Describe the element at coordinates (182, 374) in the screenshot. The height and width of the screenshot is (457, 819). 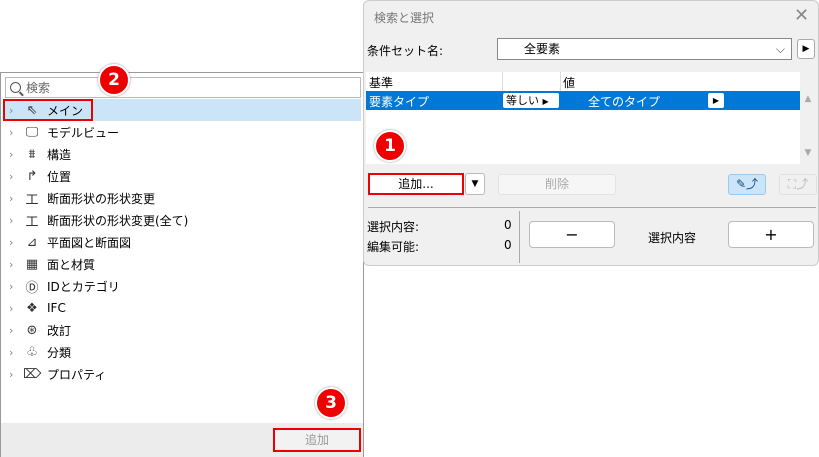
I see `tree-item: › ⌦ プロパティ` at that location.